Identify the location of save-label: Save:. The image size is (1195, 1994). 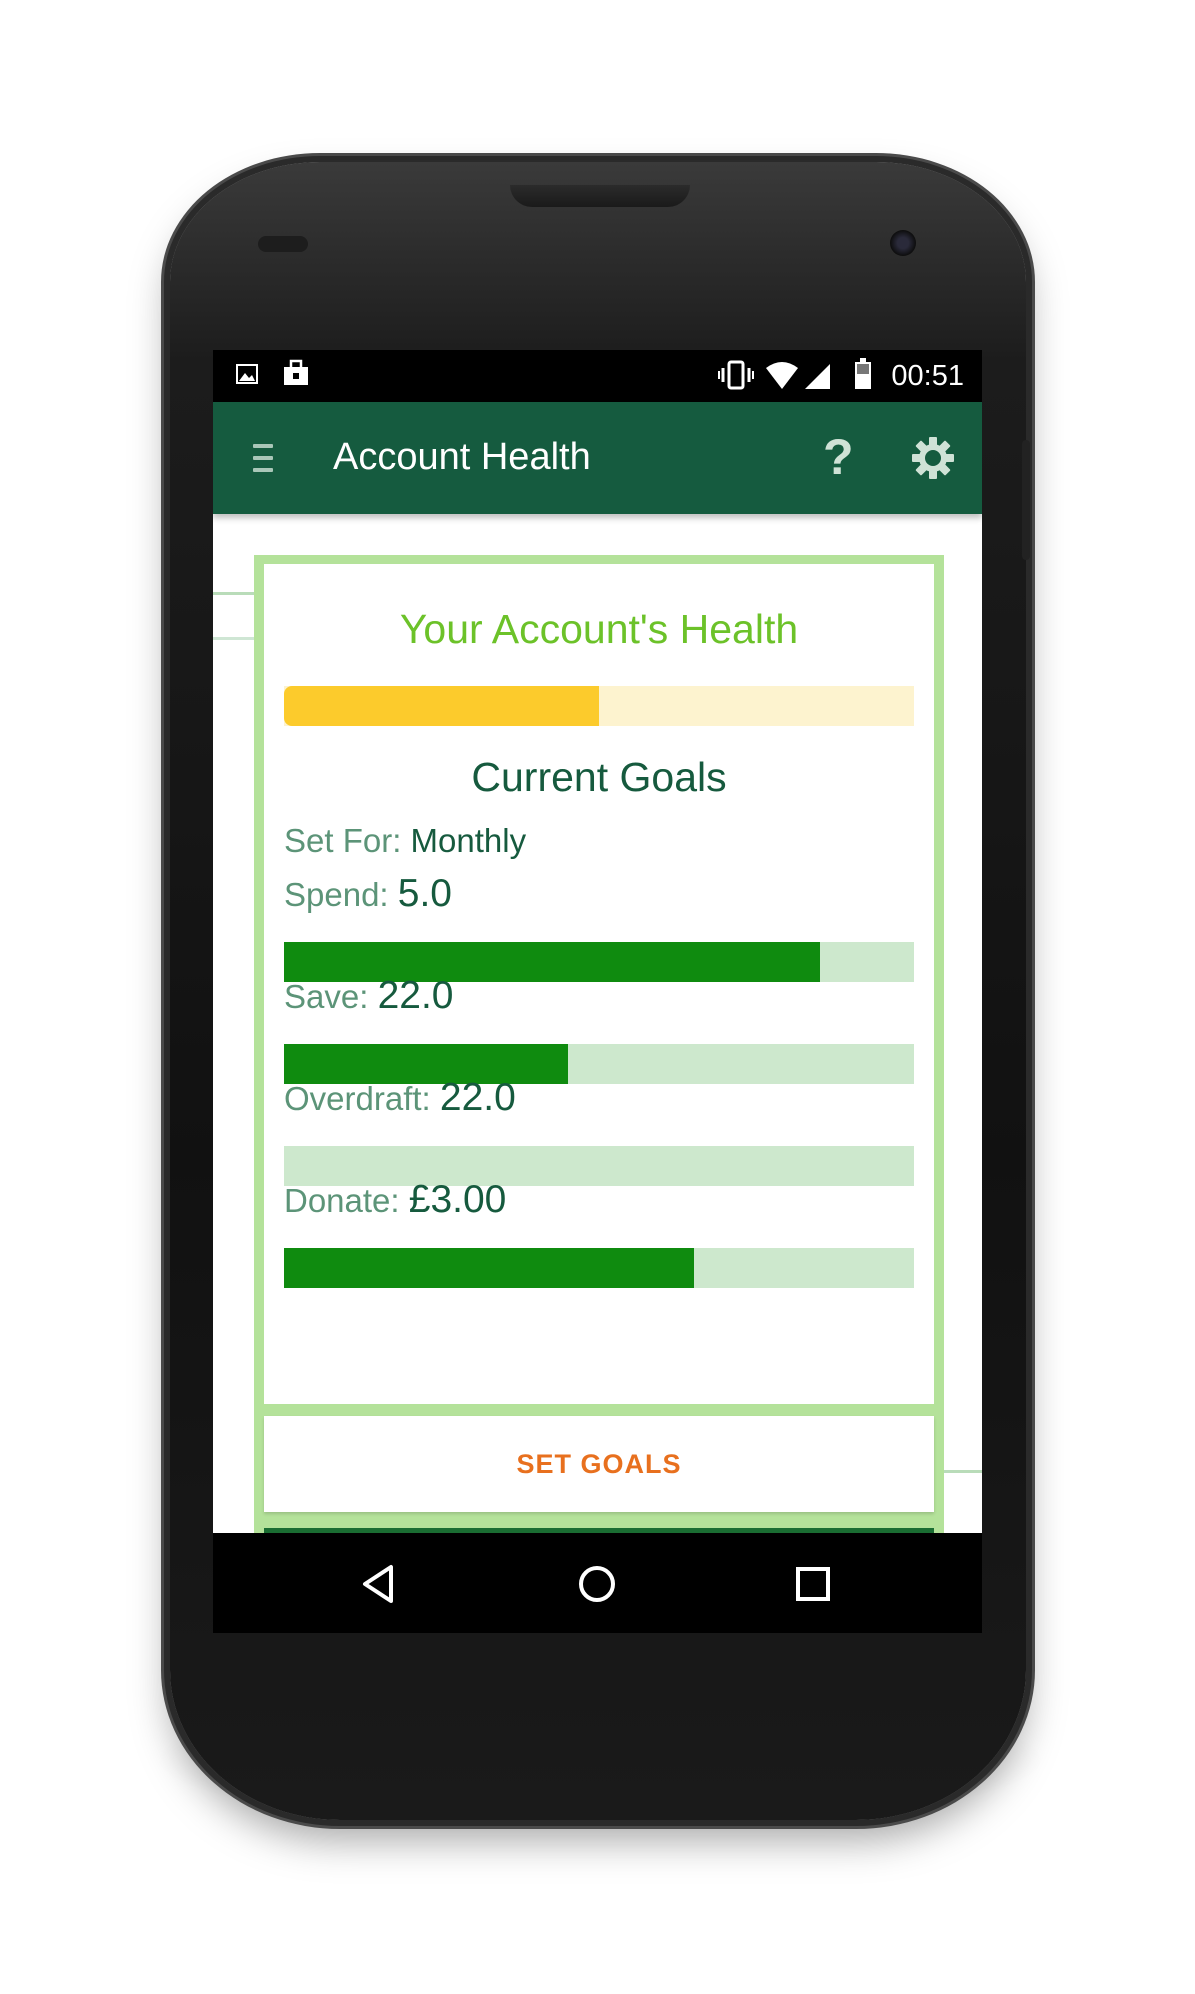
(326, 996).